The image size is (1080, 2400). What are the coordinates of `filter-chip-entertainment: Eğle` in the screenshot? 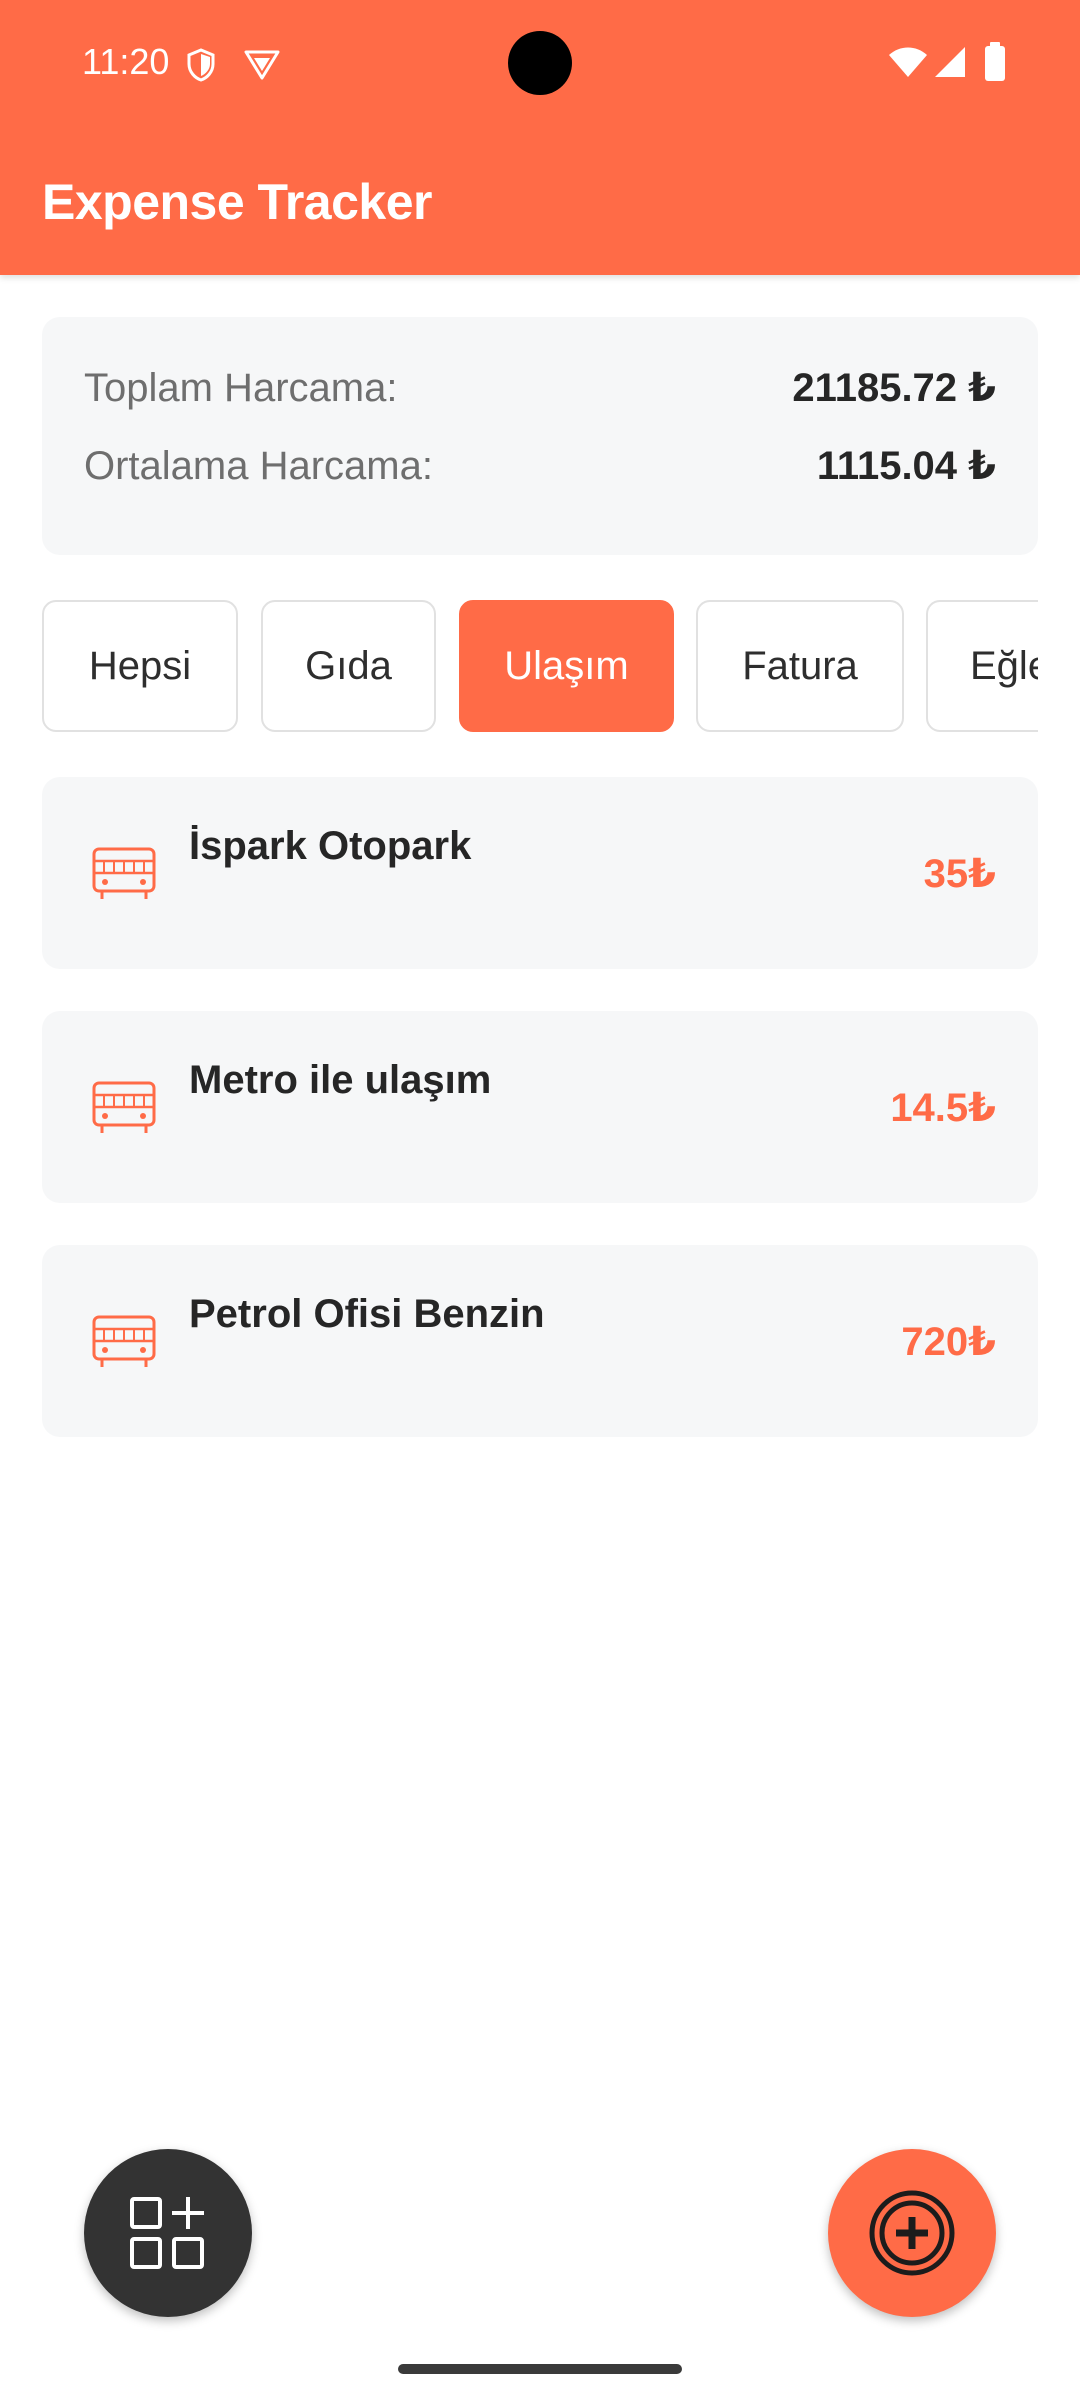 It's located at (982, 666).